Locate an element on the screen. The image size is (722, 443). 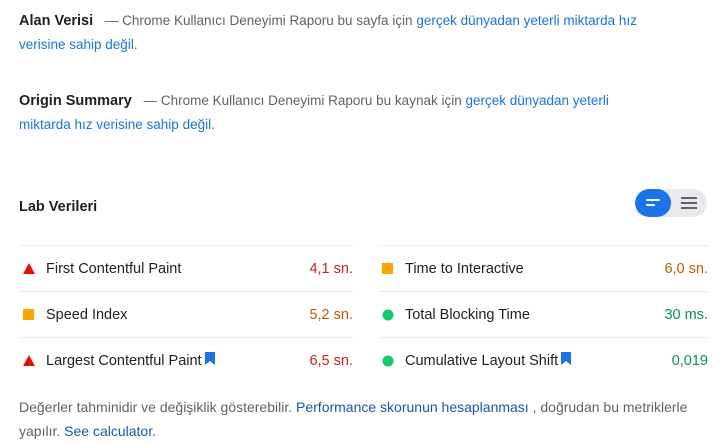
metric-cumulative-layout-shift: Cumulative Layout Shift 0,019 is located at coordinates (543, 360).